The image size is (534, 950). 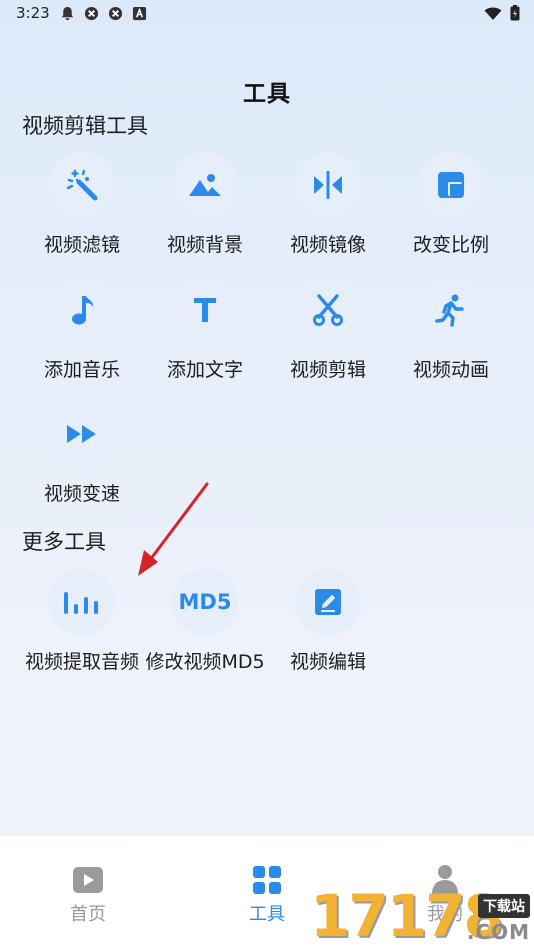 I want to click on tool-video-edit: 视频编辑, so click(x=328, y=624).